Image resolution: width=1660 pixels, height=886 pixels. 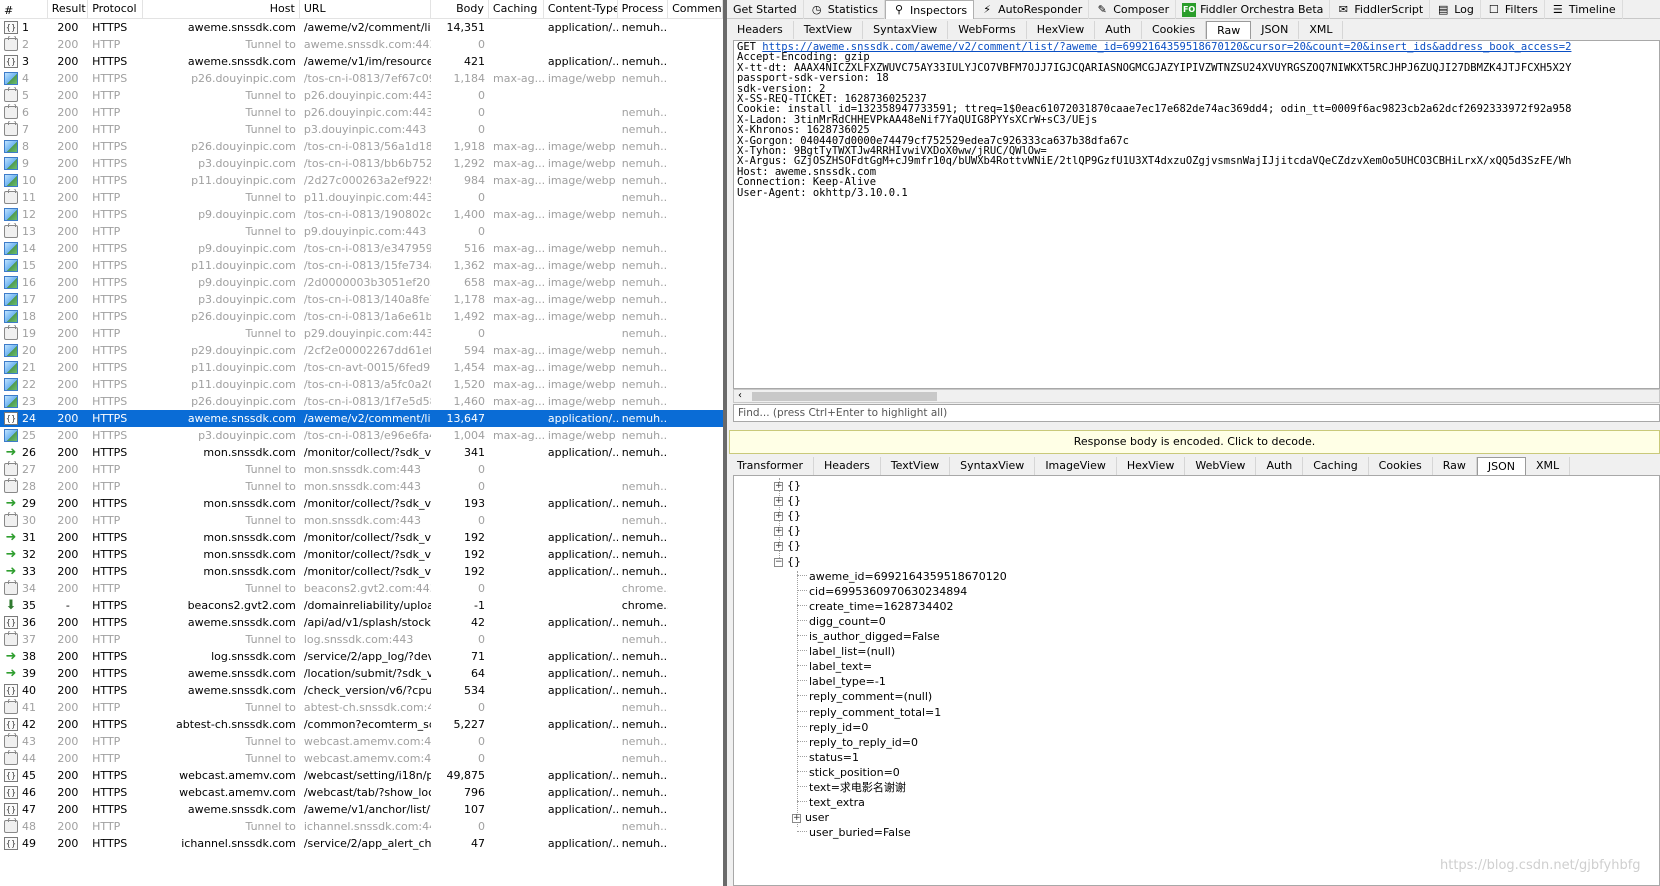 I want to click on response-tab-textview: TextView, so click(x=916, y=466).